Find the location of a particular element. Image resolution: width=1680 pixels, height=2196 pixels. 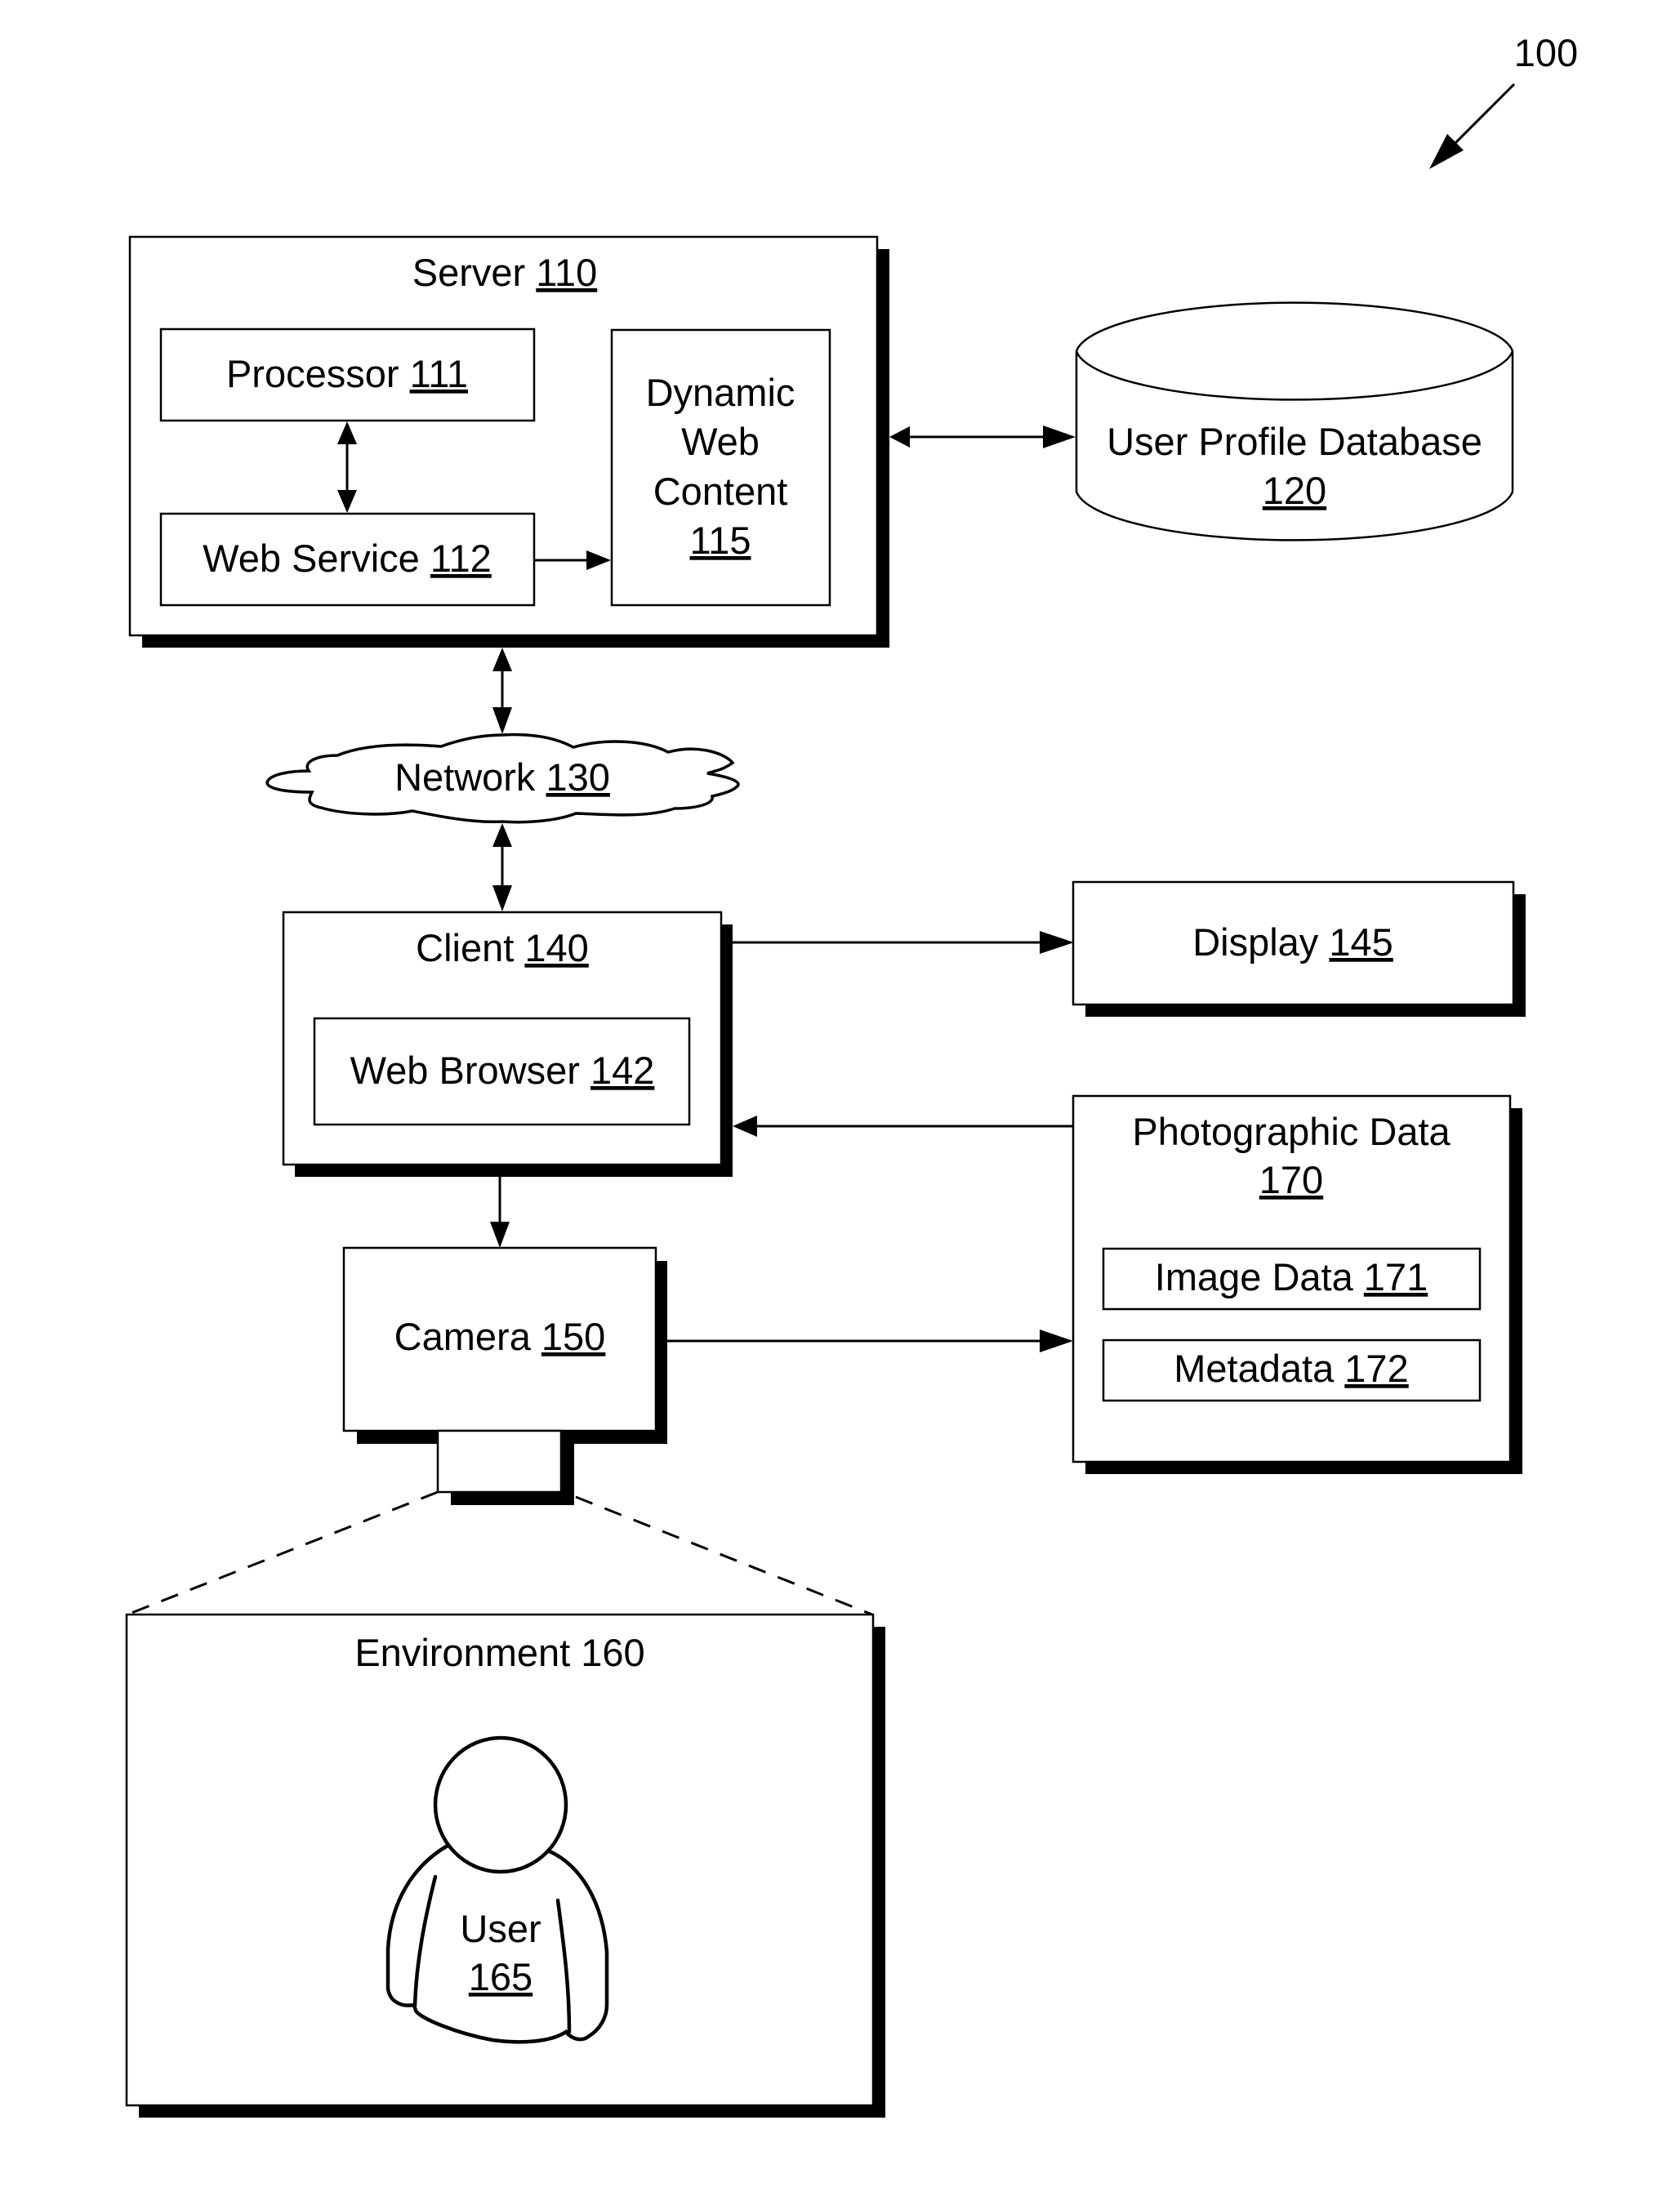

web-browser-label: Web Browser 142 is located at coordinates (502, 1070).